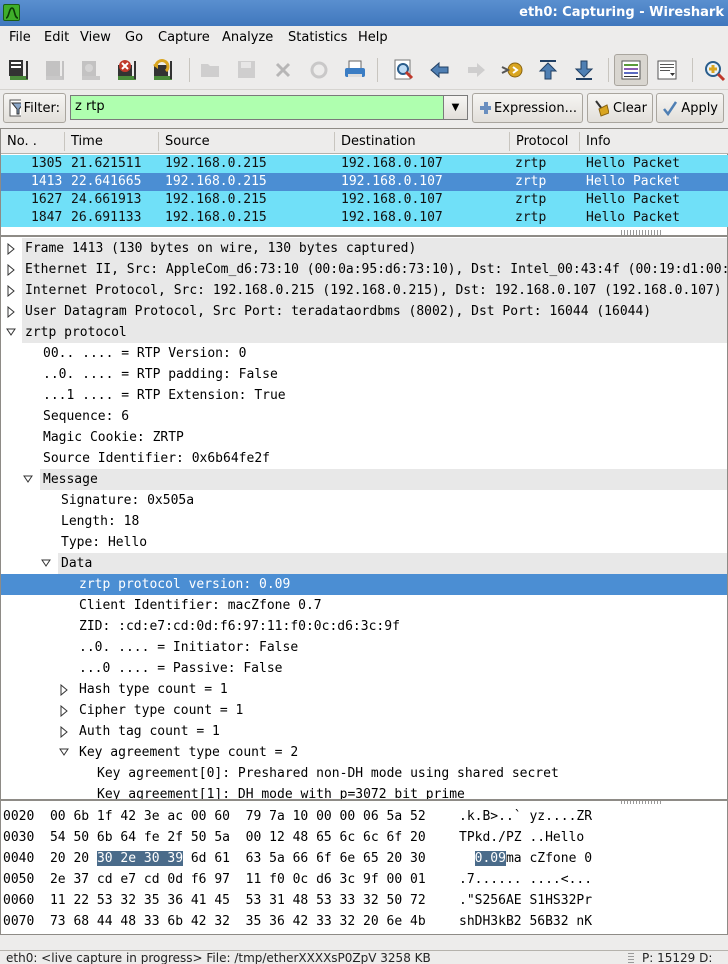  What do you see at coordinates (247, 70) in the screenshot?
I see `save-file-button` at bounding box center [247, 70].